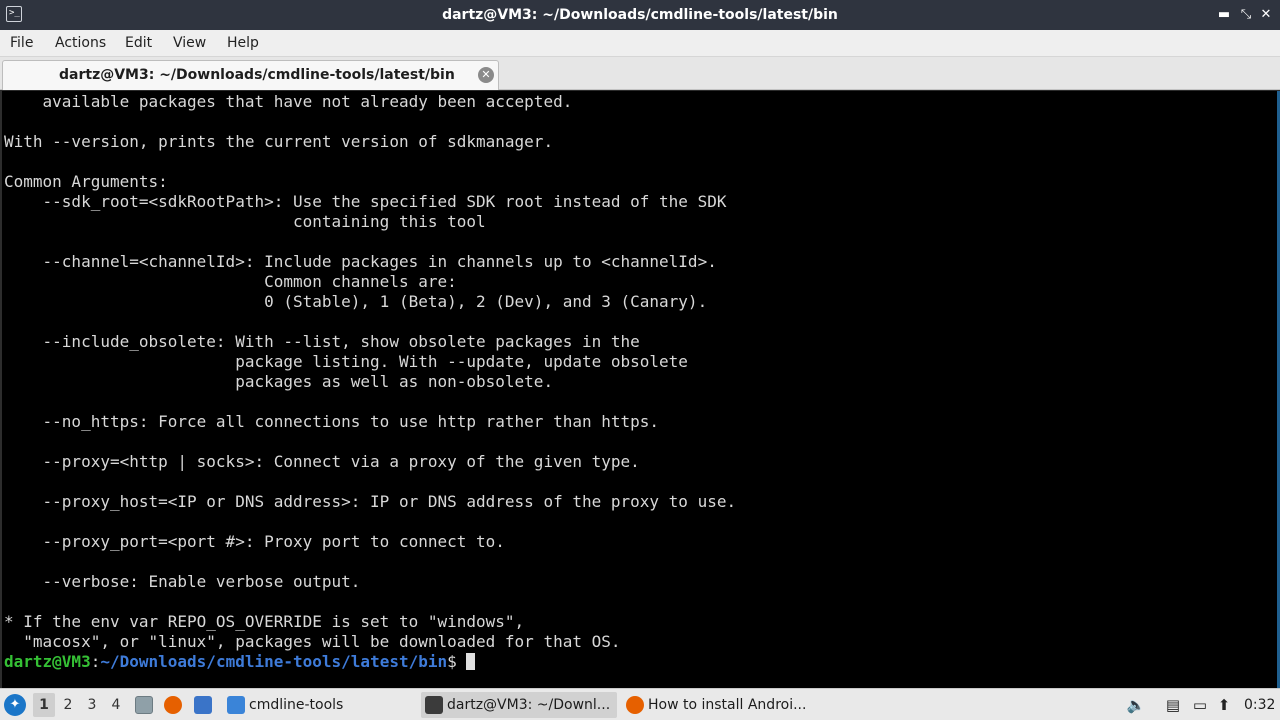  Describe the element at coordinates (44, 705) in the screenshot. I see `workspace-1: 1` at that location.